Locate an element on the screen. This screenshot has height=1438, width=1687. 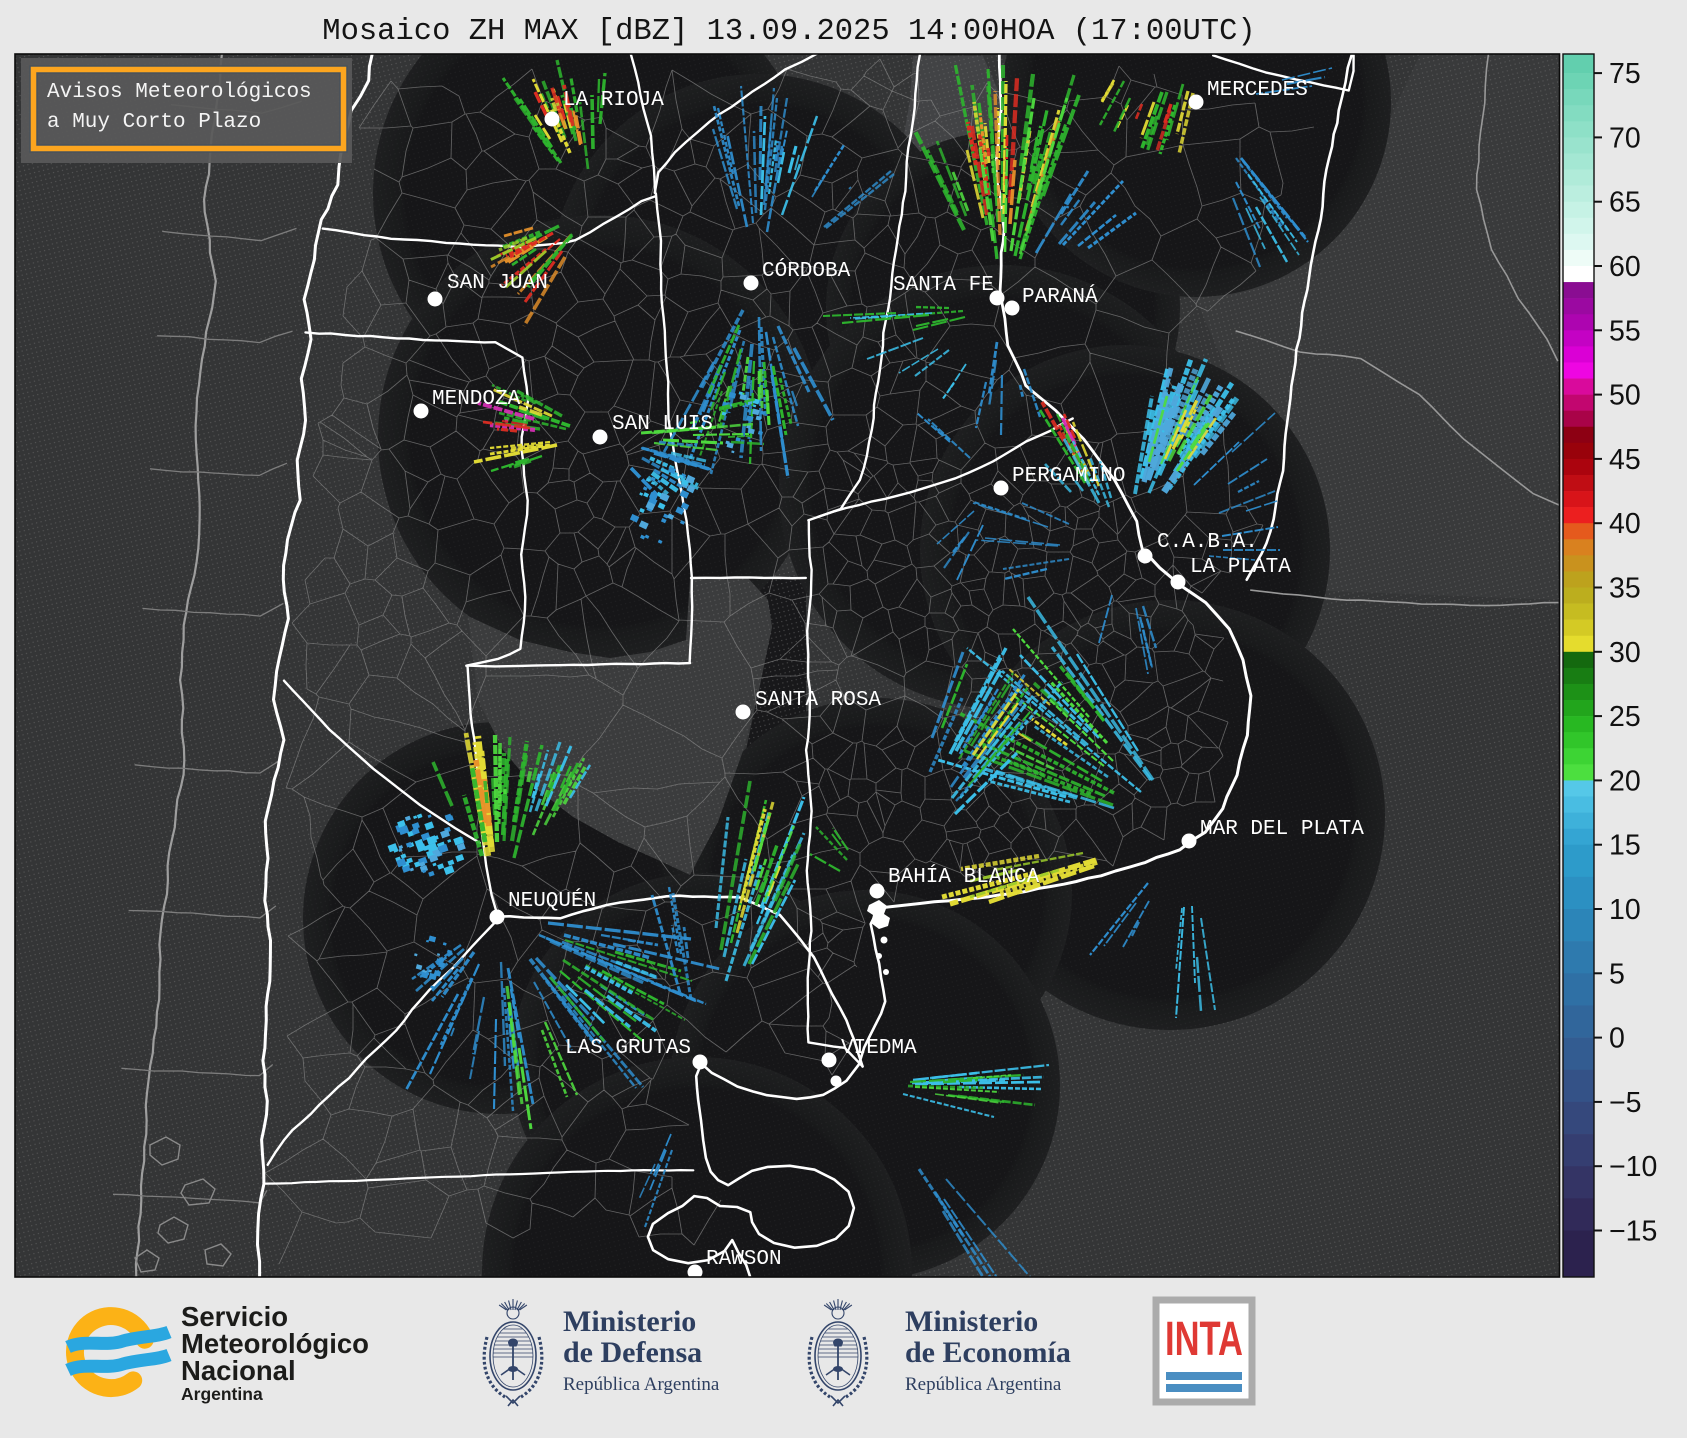
svg-text: SANTA ROSA is located at coordinates (818, 700).